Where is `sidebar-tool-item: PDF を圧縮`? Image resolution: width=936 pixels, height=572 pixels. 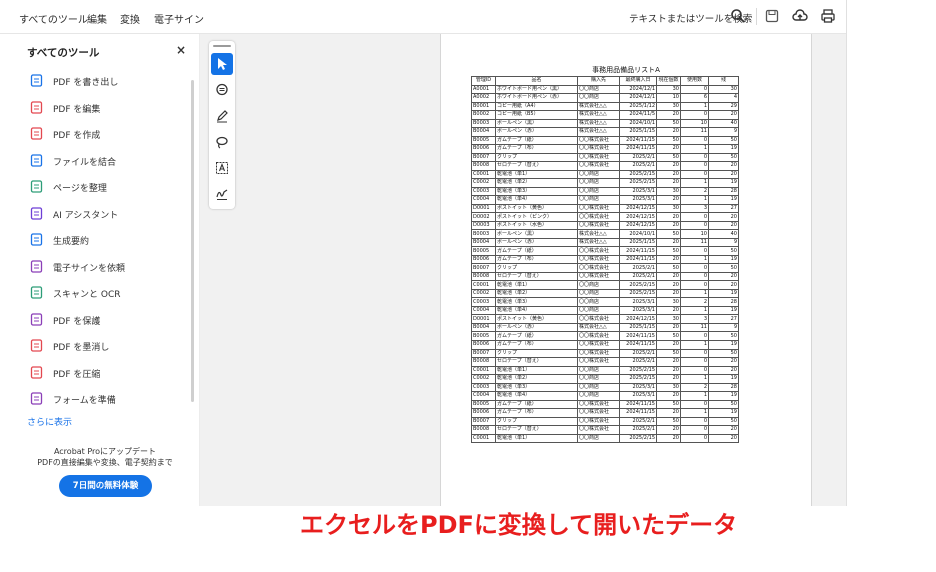 sidebar-tool-item: PDF を圧縮 is located at coordinates (110, 374).